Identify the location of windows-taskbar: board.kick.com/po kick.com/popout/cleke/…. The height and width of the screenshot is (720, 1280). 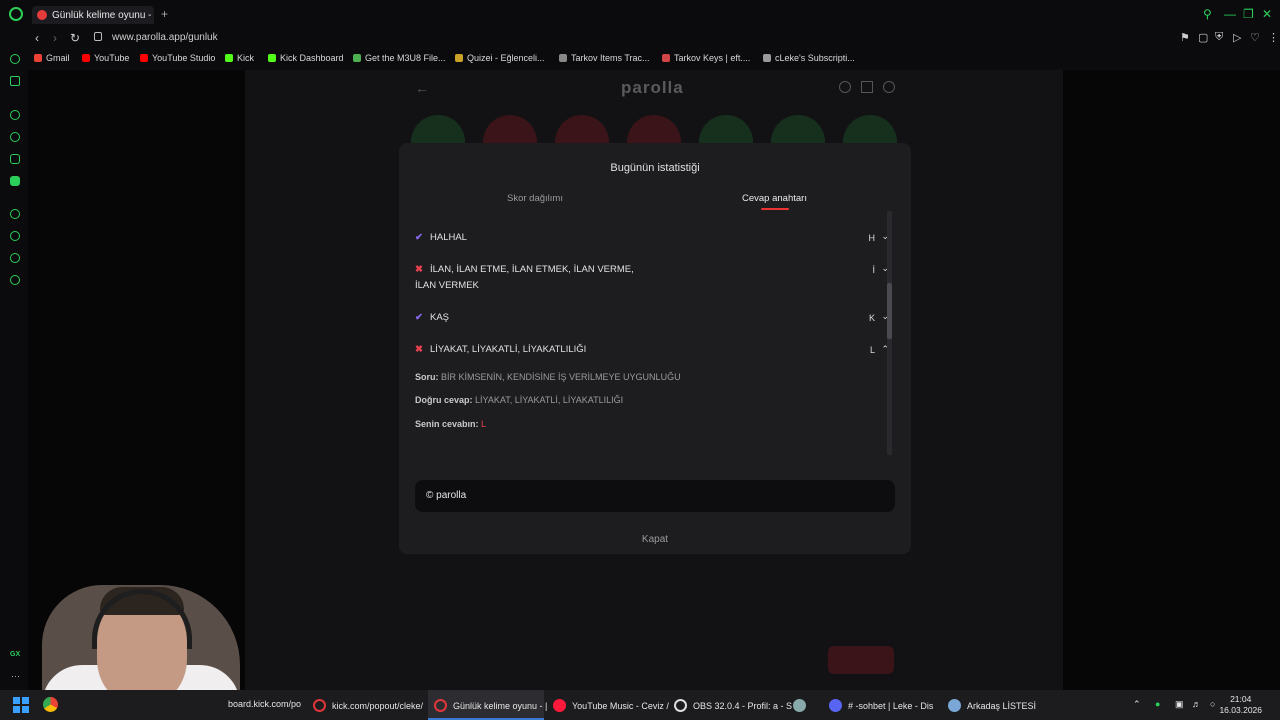
(640, 705).